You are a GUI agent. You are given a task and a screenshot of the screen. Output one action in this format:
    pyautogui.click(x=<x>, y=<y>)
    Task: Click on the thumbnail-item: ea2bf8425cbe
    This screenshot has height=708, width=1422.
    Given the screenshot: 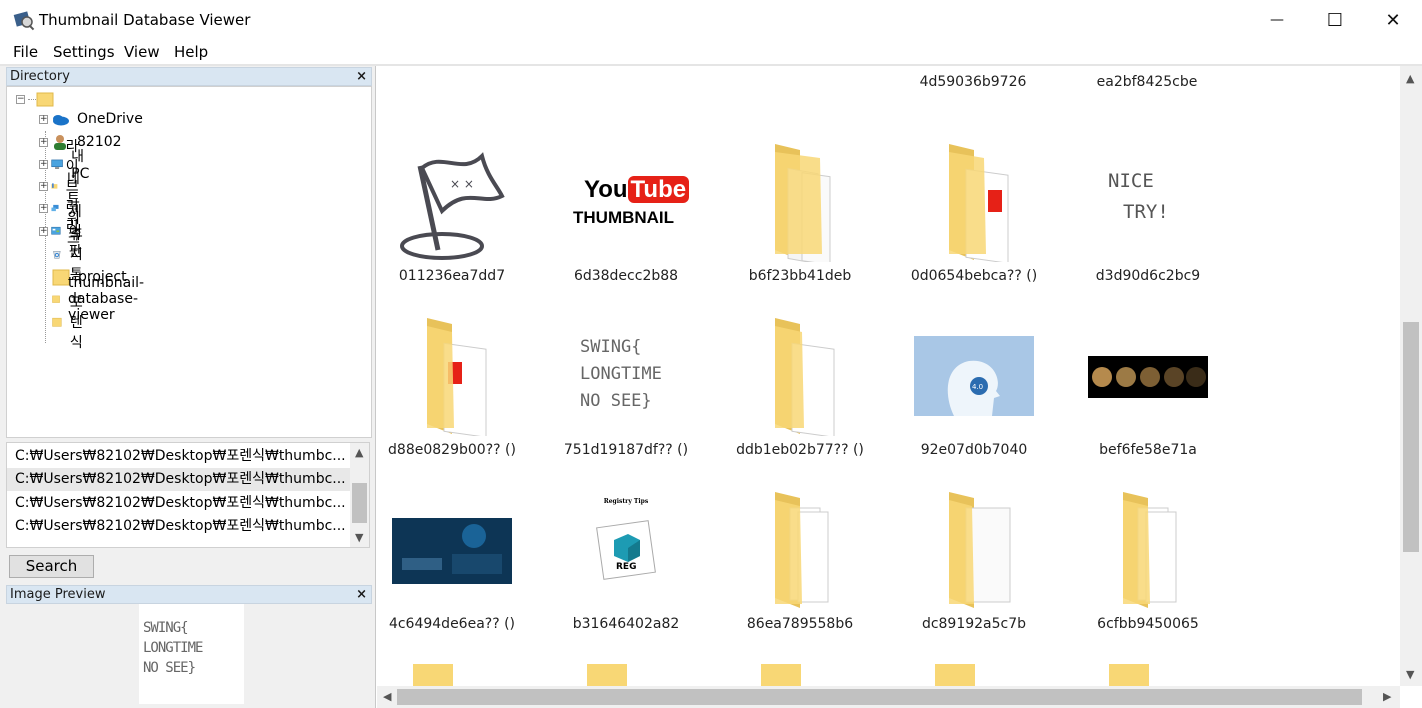 What is the action you would take?
    pyautogui.click(x=1147, y=86)
    